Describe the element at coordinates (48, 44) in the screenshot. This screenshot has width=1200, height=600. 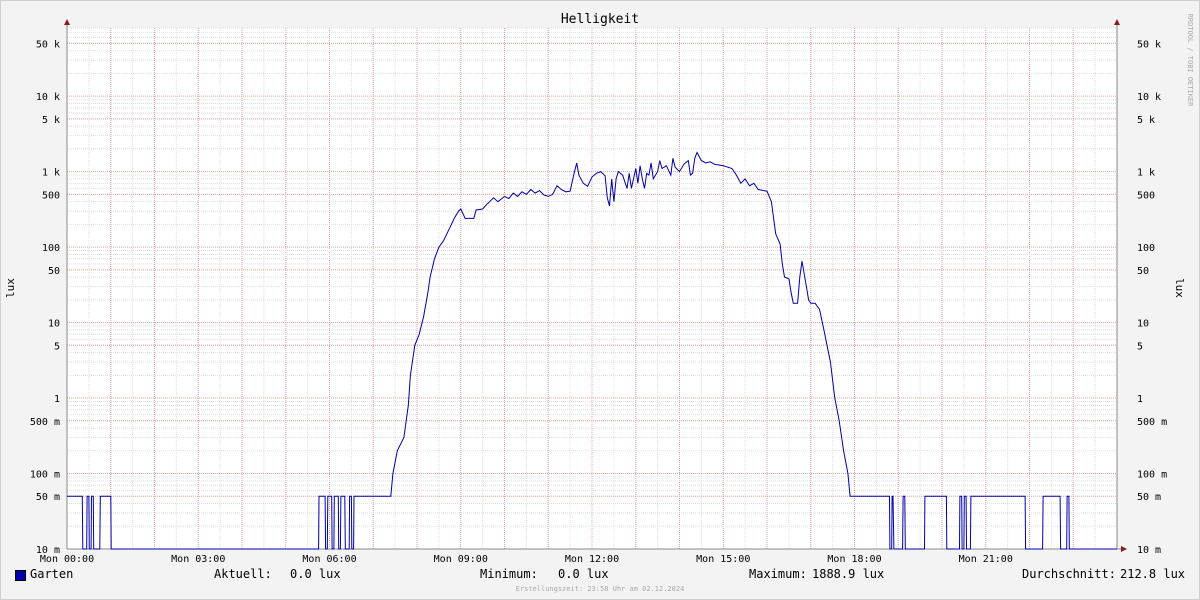
I see `y-tick-label-left: 50 k` at that location.